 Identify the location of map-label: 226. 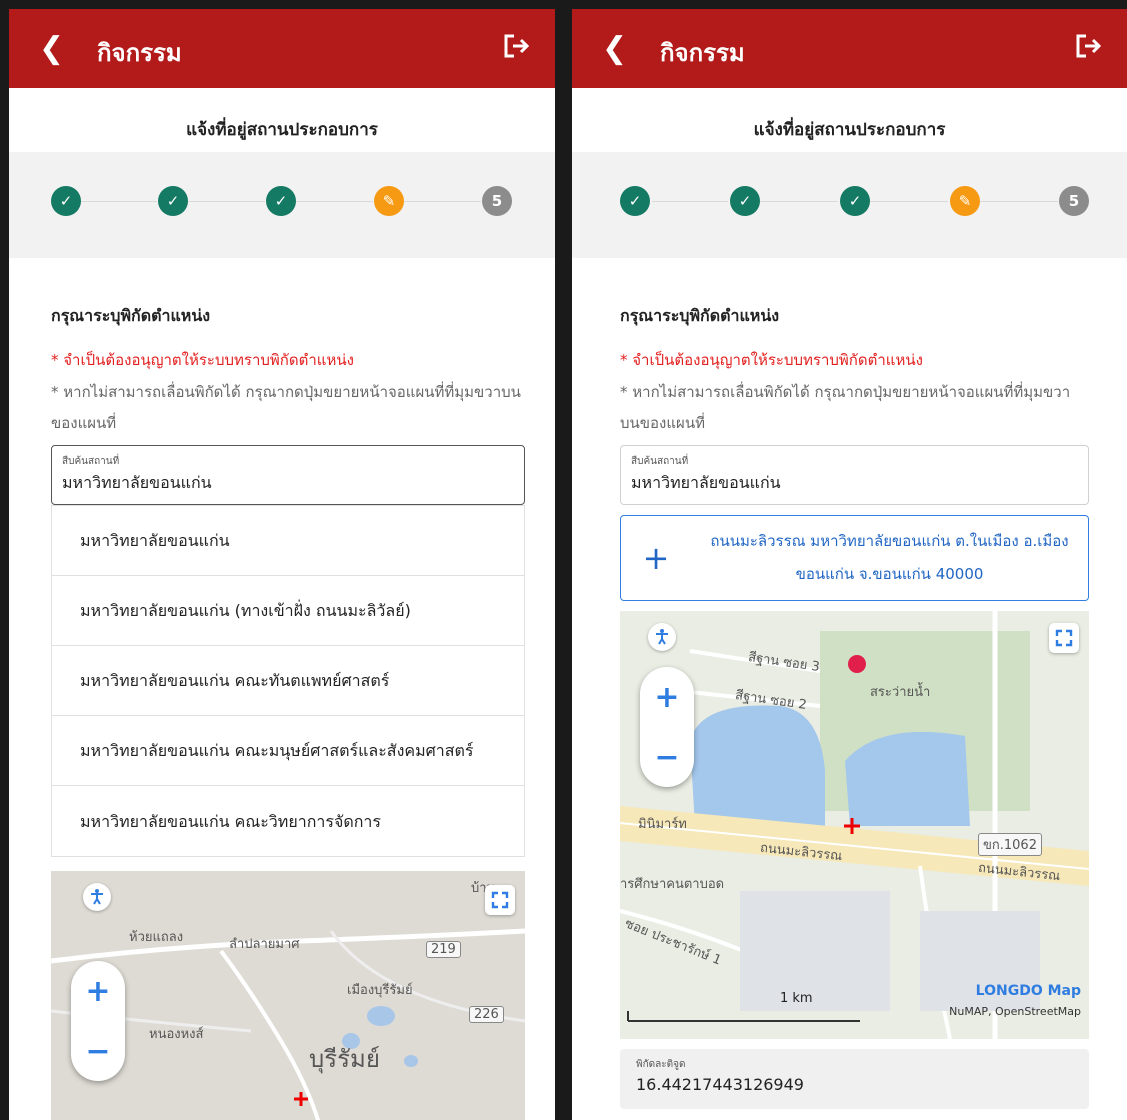
(486, 1014).